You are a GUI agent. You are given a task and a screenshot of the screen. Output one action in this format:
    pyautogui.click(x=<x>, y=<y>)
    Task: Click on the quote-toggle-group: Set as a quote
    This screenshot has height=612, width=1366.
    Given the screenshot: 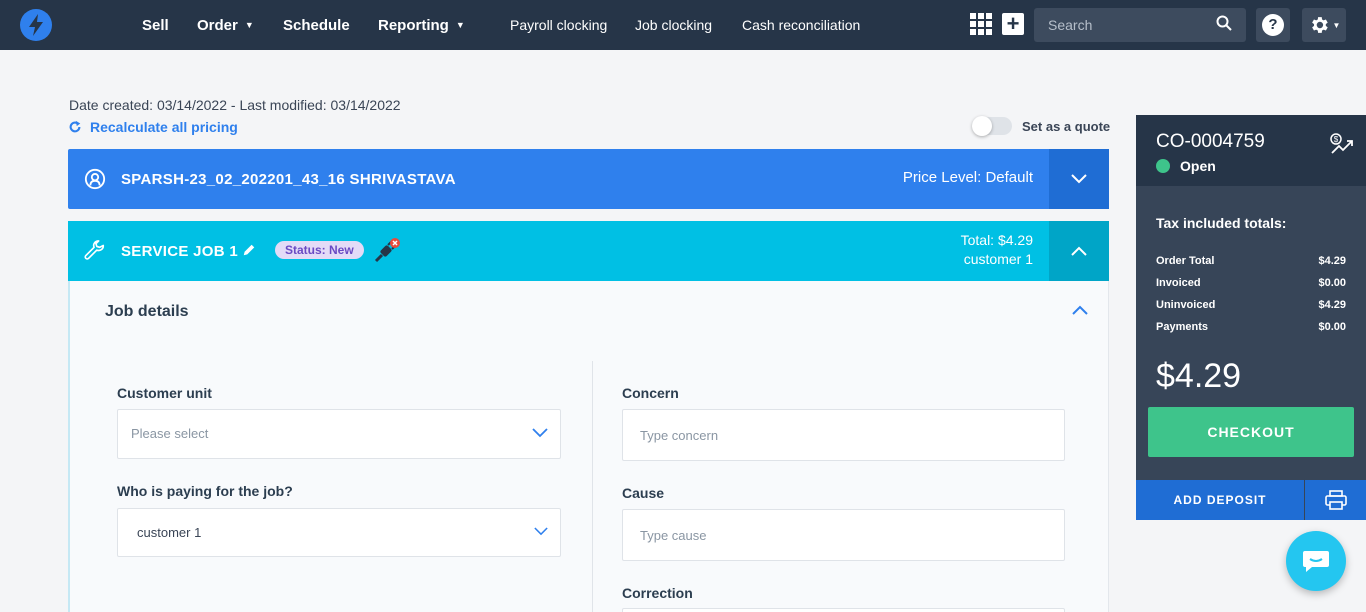 What is the action you would take?
    pyautogui.click(x=1041, y=126)
    